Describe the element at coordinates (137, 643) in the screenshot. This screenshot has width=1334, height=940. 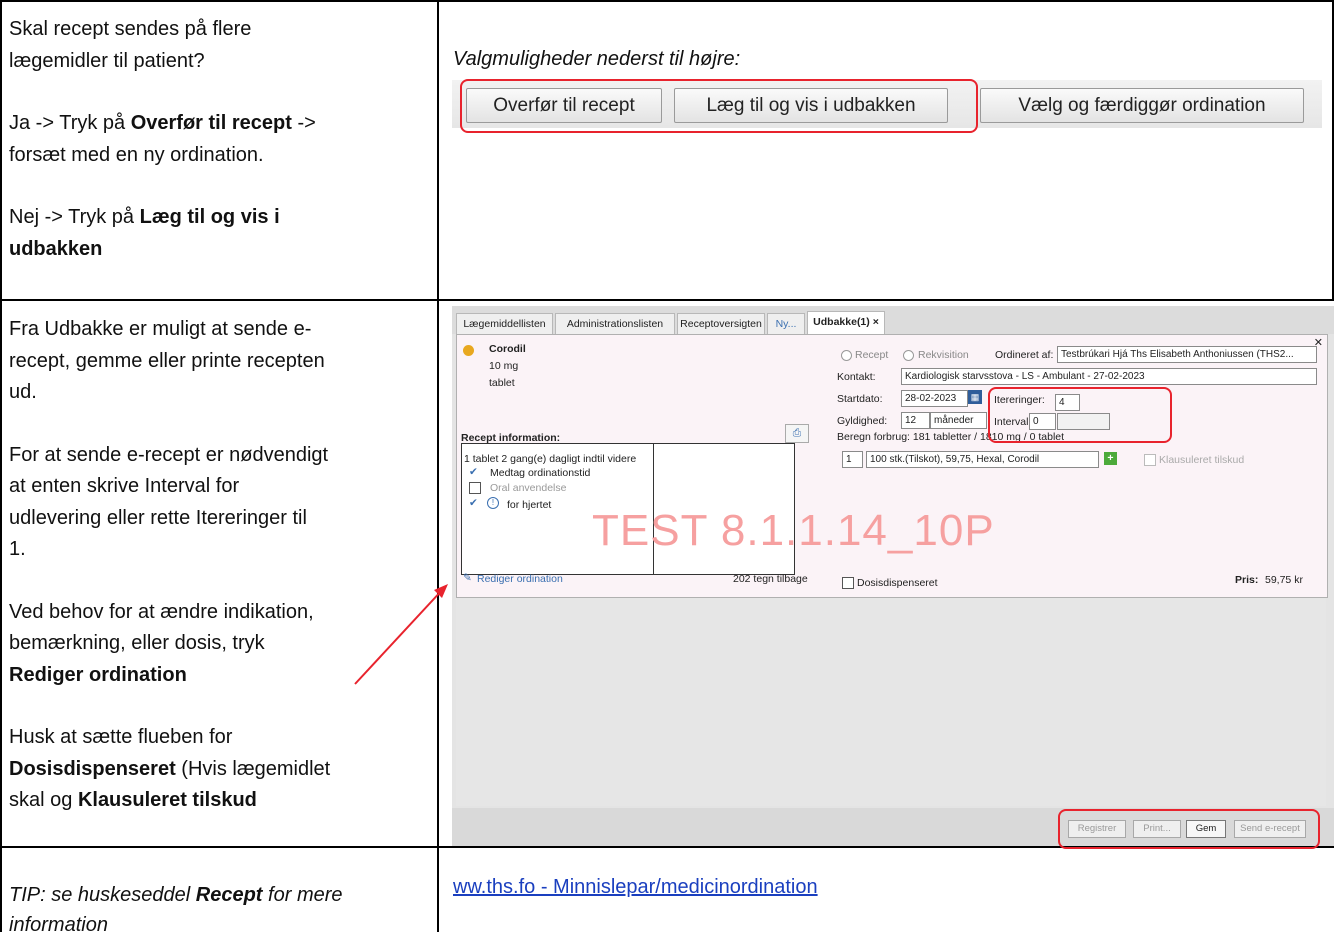
I see `p3-line-2: bemærkning, eller dosis, tryk` at that location.